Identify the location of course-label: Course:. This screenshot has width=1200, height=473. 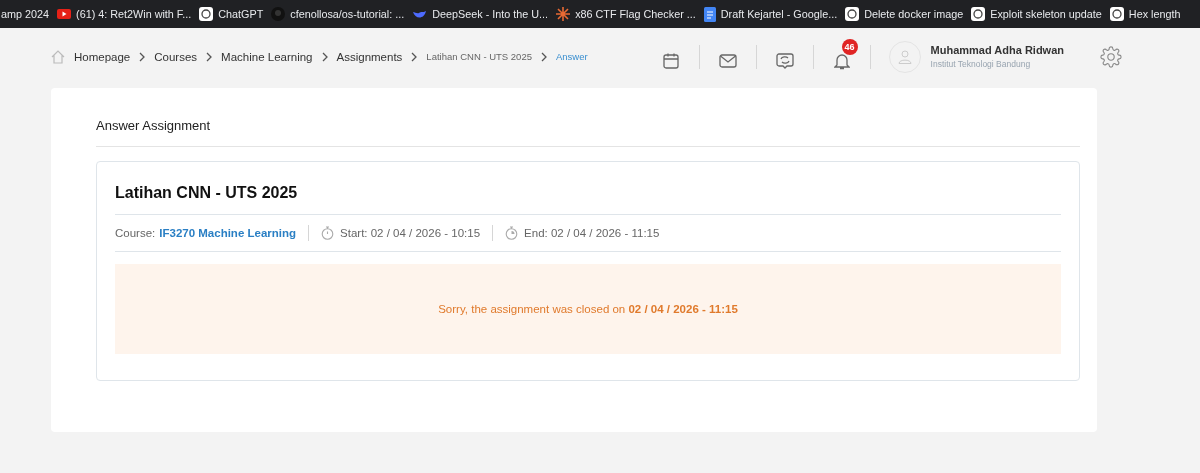
(135, 233).